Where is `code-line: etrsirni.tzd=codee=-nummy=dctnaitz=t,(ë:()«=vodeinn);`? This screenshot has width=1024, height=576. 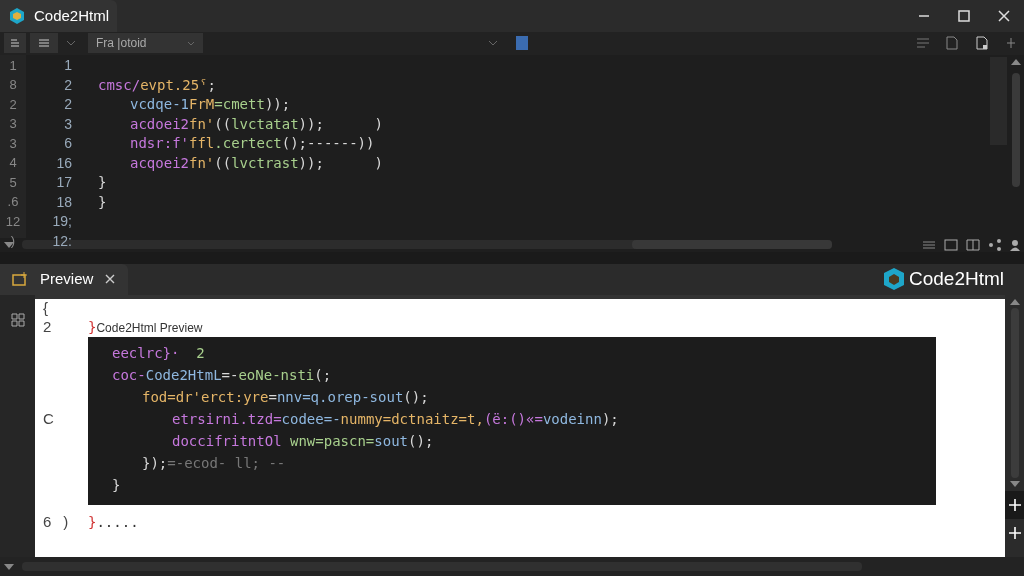
code-line: etrsirni.tzd=codee=-nummy=dctnaitz=t,(ë:()«=vodeinn); is located at coordinates (395, 420).